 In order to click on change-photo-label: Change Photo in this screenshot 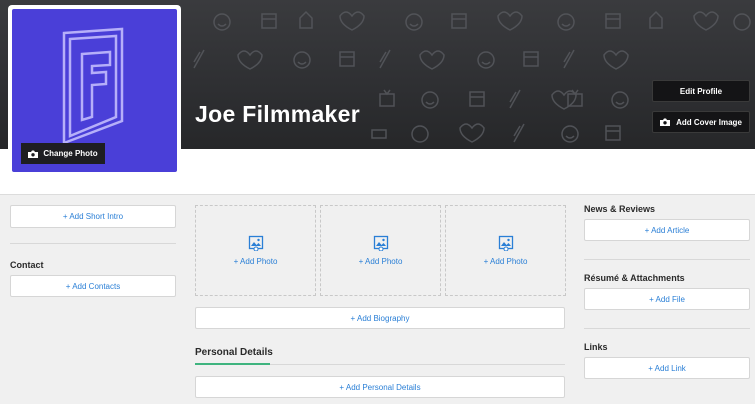, I will do `click(70, 153)`.